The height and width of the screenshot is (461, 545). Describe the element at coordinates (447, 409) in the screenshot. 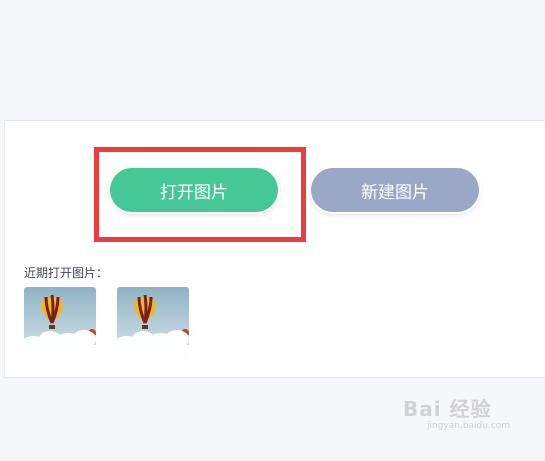

I see `watermark-brand: Bai 经验` at that location.